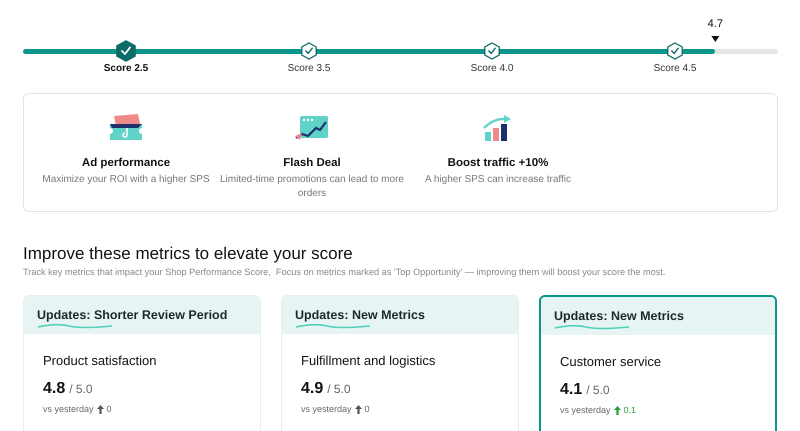  Describe the element at coordinates (675, 68) in the screenshot. I see `milestone-label: Score 4.5` at that location.